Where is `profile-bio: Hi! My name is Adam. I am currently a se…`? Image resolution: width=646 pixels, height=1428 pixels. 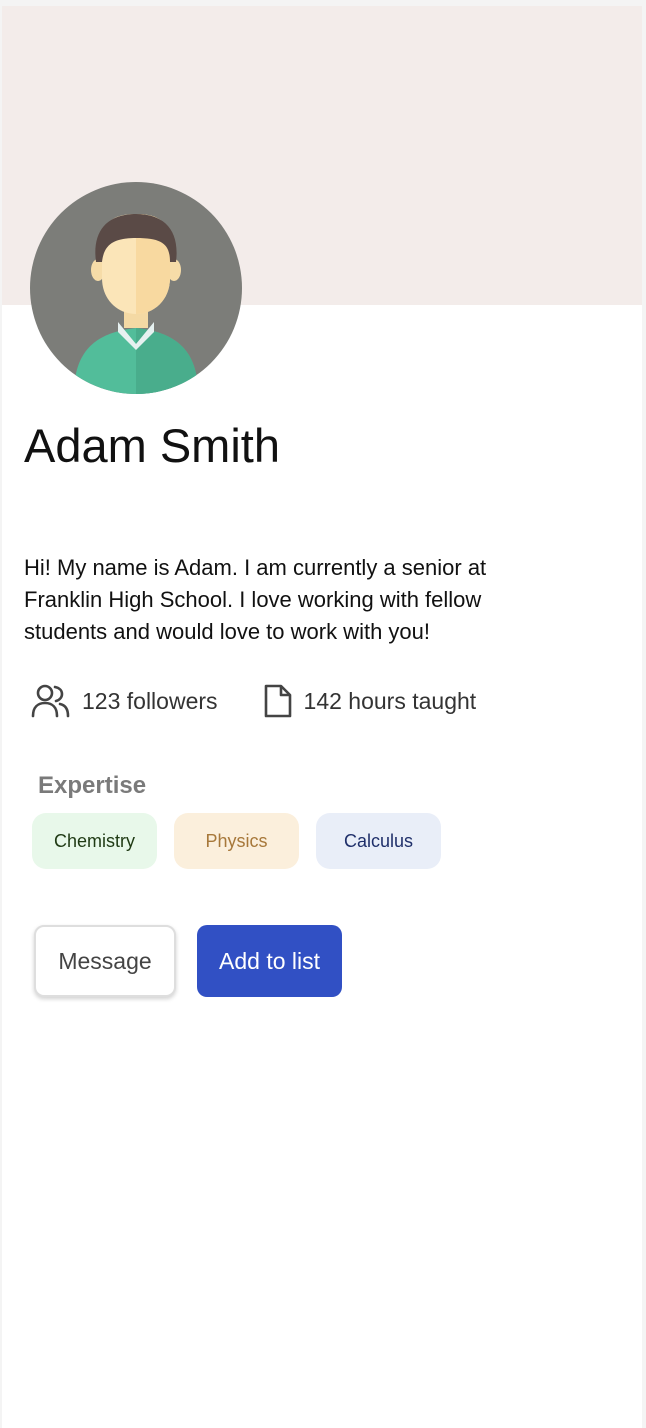 profile-bio: Hi! My name is Adam. I am currently a se… is located at coordinates (255, 599).